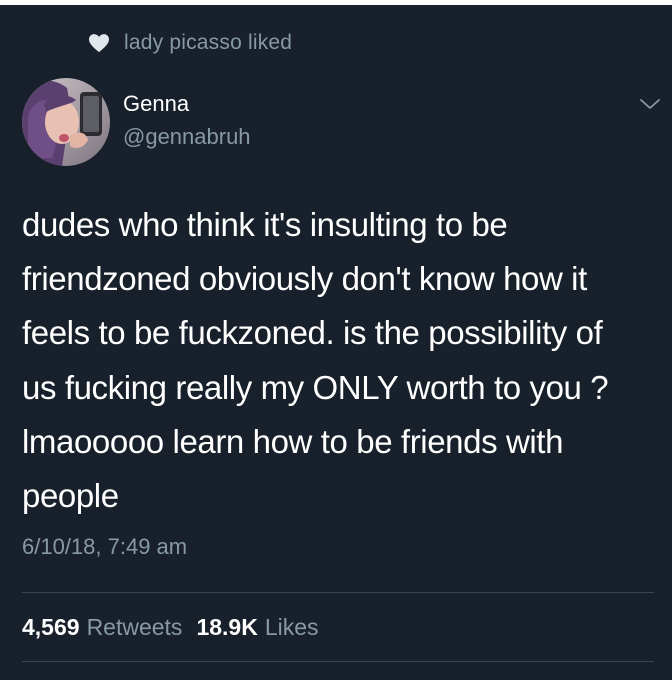 The image size is (672, 680). What do you see at coordinates (336, 2) in the screenshot?
I see `top-edge-strip` at bounding box center [336, 2].